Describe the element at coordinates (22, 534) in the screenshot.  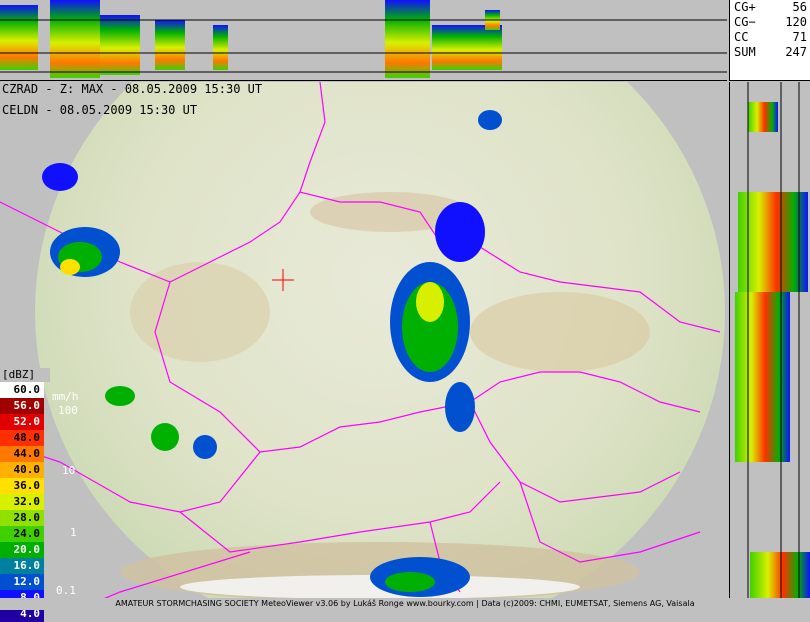
I see `legend-level: 24.0` at that location.